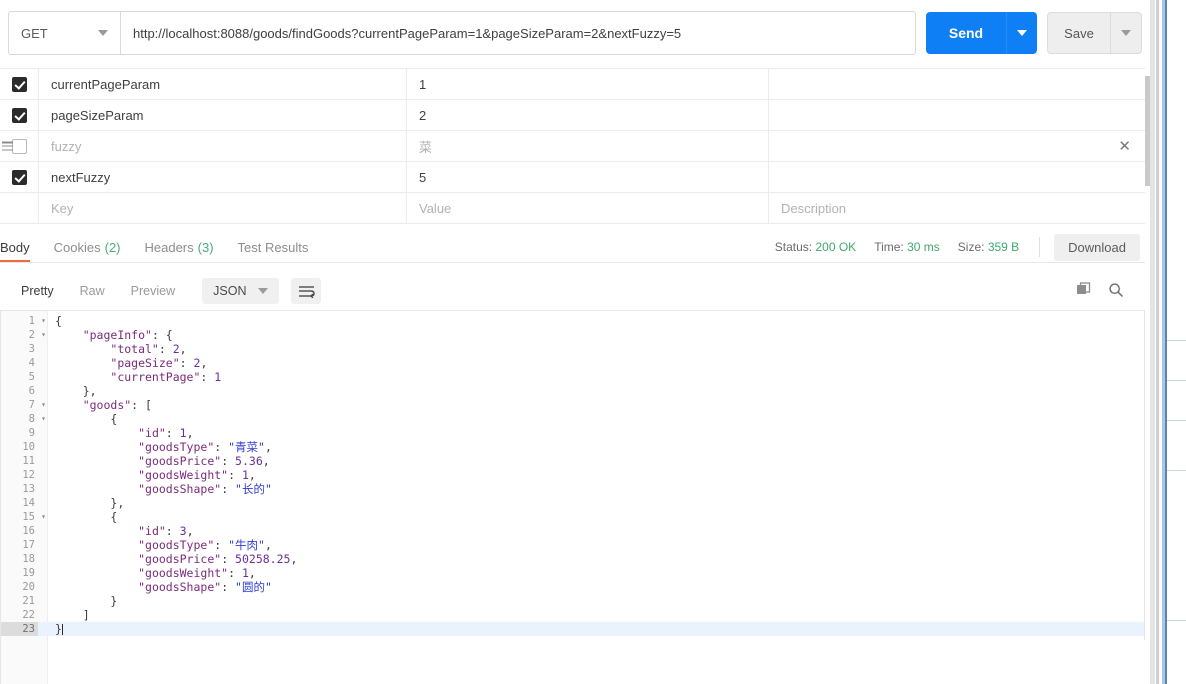  Describe the element at coordinates (223, 208) in the screenshot. I see `param-key-placeholder: Key` at that location.